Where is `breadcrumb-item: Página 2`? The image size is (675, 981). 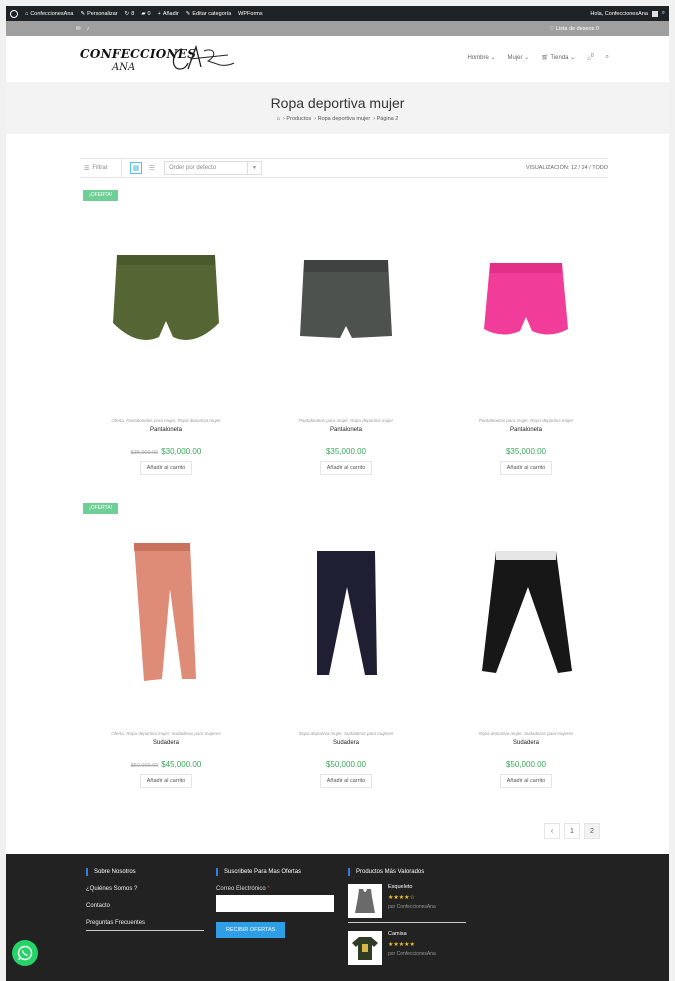
breadcrumb-item: Página 2 is located at coordinates (387, 119).